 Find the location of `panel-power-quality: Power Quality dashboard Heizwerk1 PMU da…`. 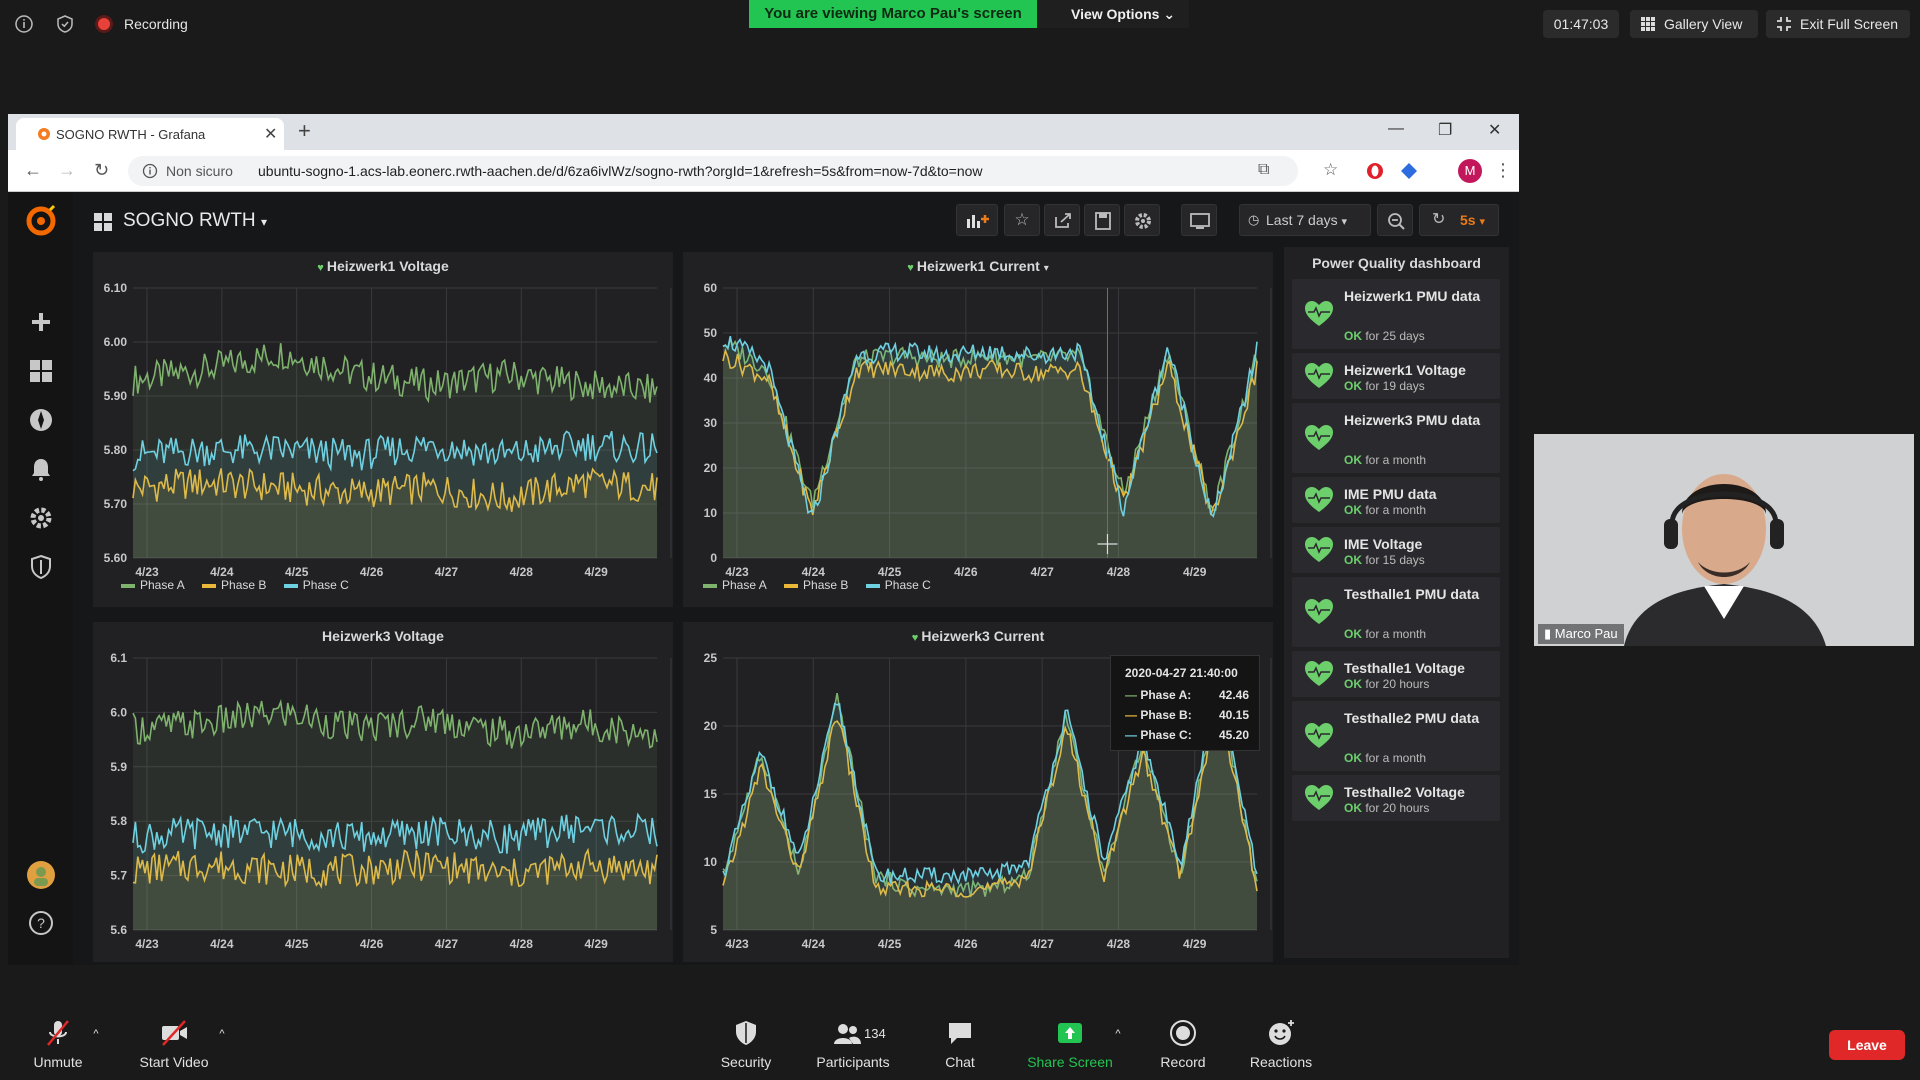

panel-power-quality: Power Quality dashboard Heizwerk1 PMU da… is located at coordinates (1396, 602).